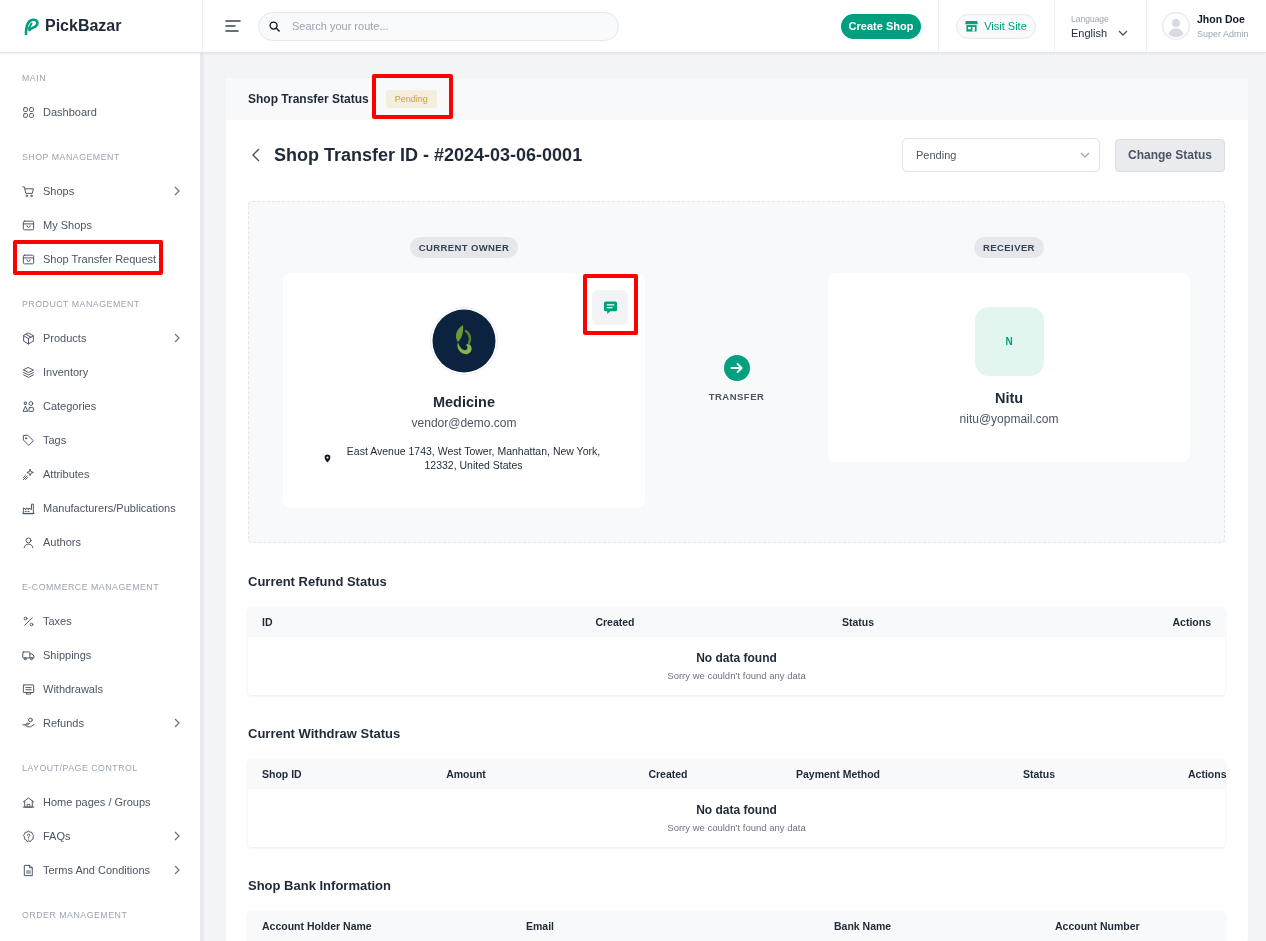 This screenshot has height=941, width=1266. Describe the element at coordinates (256, 155) in the screenshot. I see `chevron-left-icon` at that location.